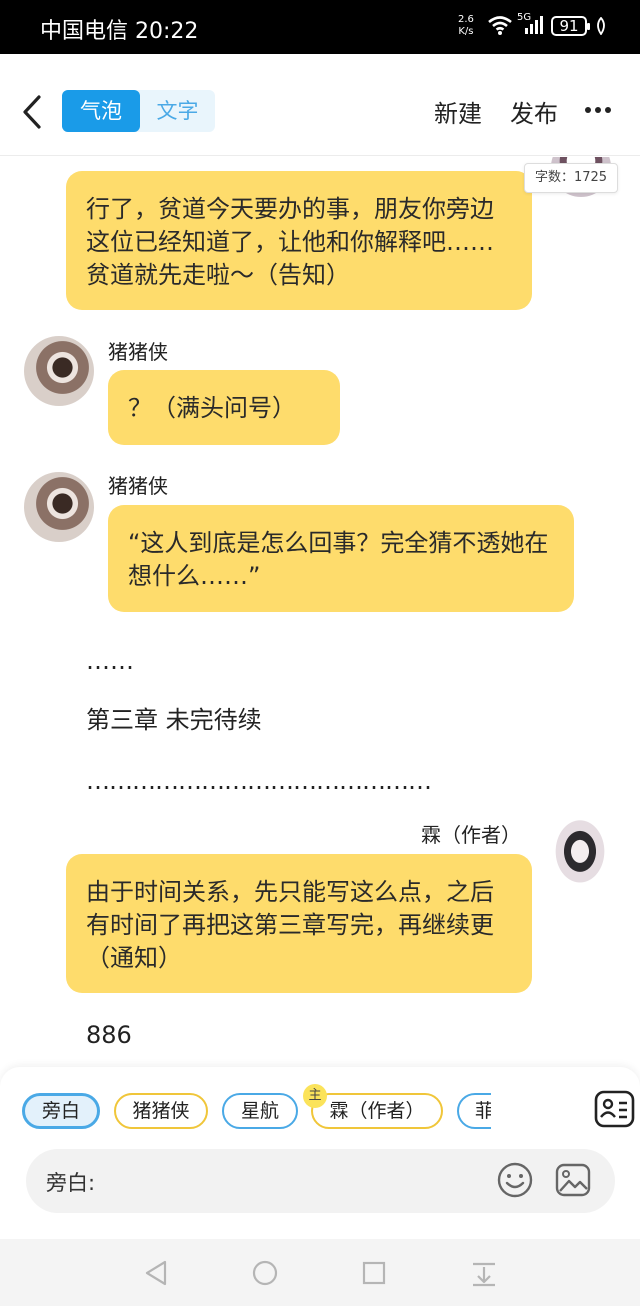  What do you see at coordinates (571, 178) in the screenshot?
I see `word-count-badge: 字数：1725` at bounding box center [571, 178].